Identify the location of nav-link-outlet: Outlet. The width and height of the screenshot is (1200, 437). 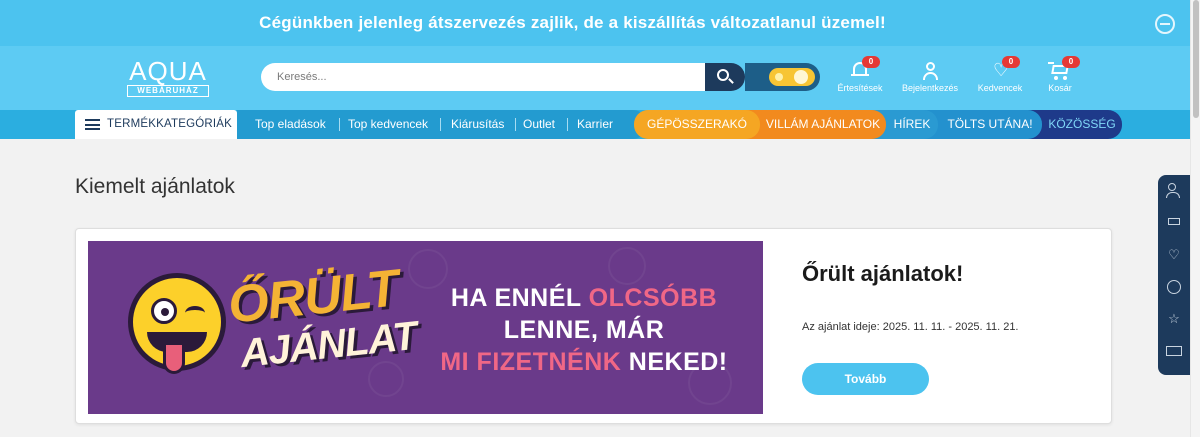
(539, 124).